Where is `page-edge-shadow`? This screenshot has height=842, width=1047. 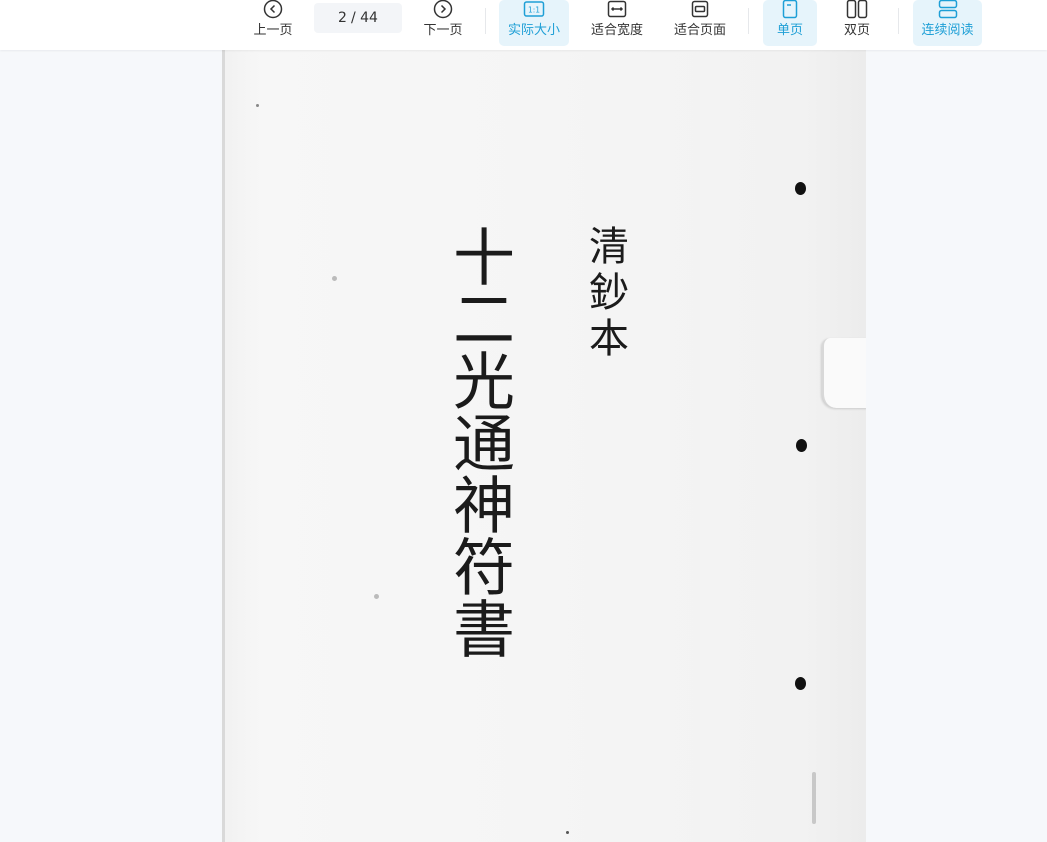
page-edge-shadow is located at coordinates (223, 446).